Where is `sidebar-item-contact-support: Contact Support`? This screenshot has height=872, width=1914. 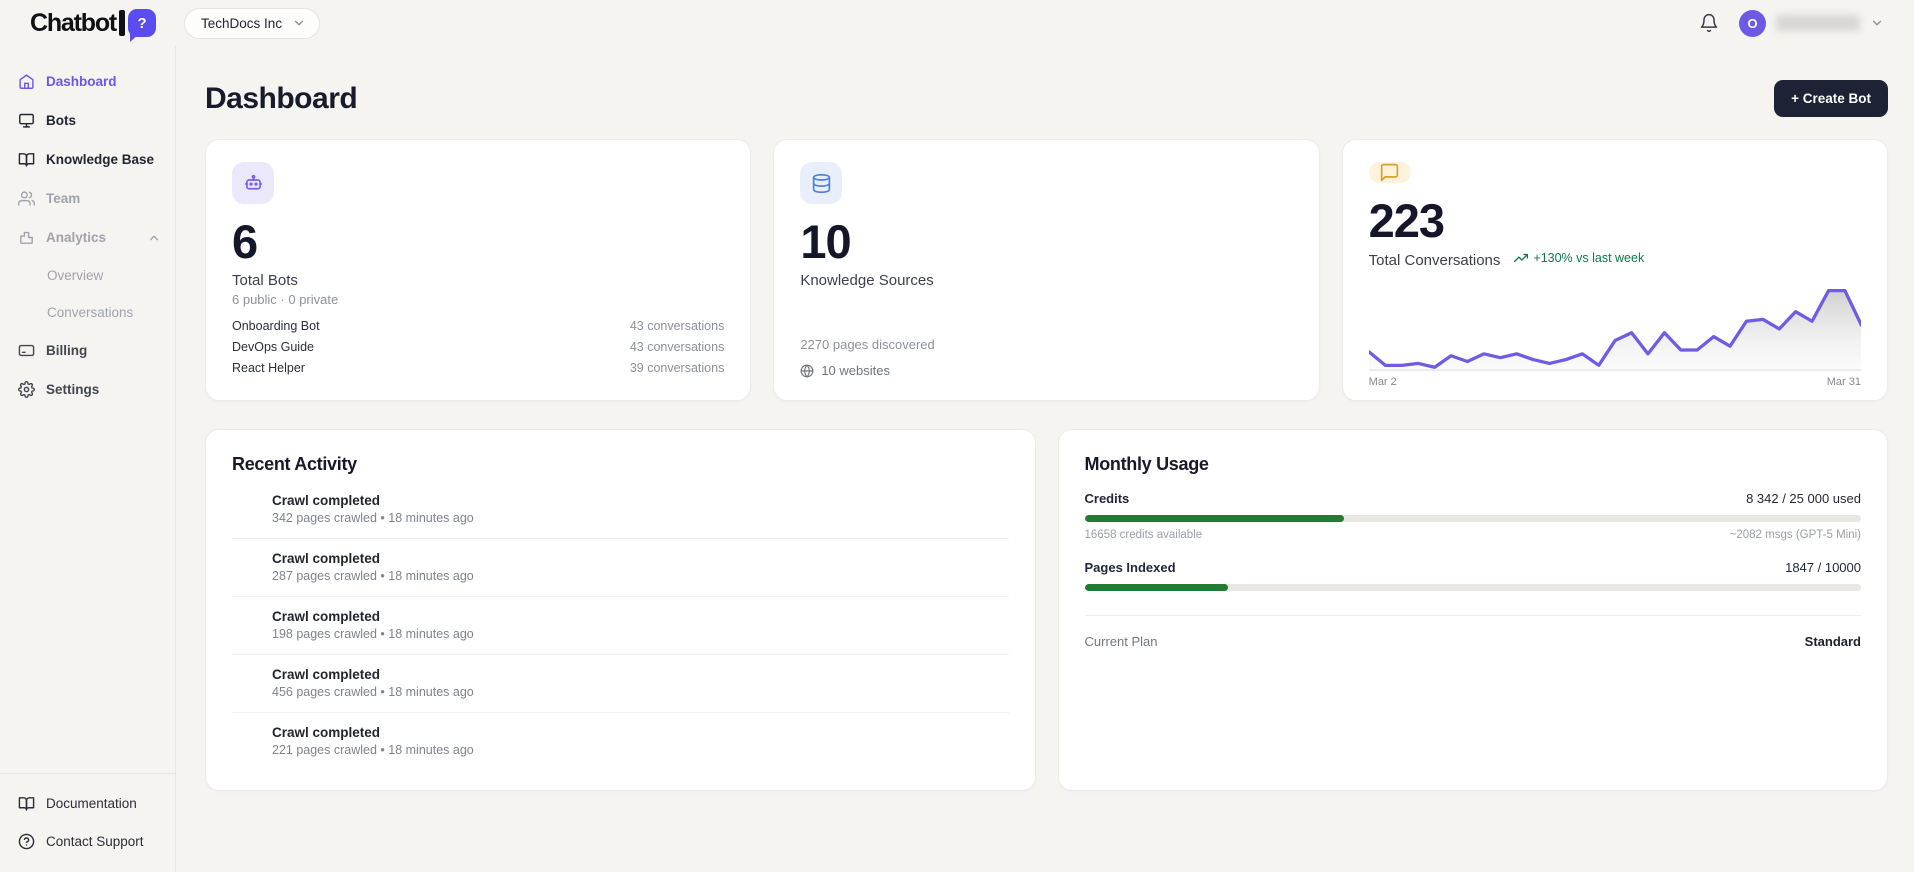
sidebar-item-contact-support: Contact Support is located at coordinates (87, 841).